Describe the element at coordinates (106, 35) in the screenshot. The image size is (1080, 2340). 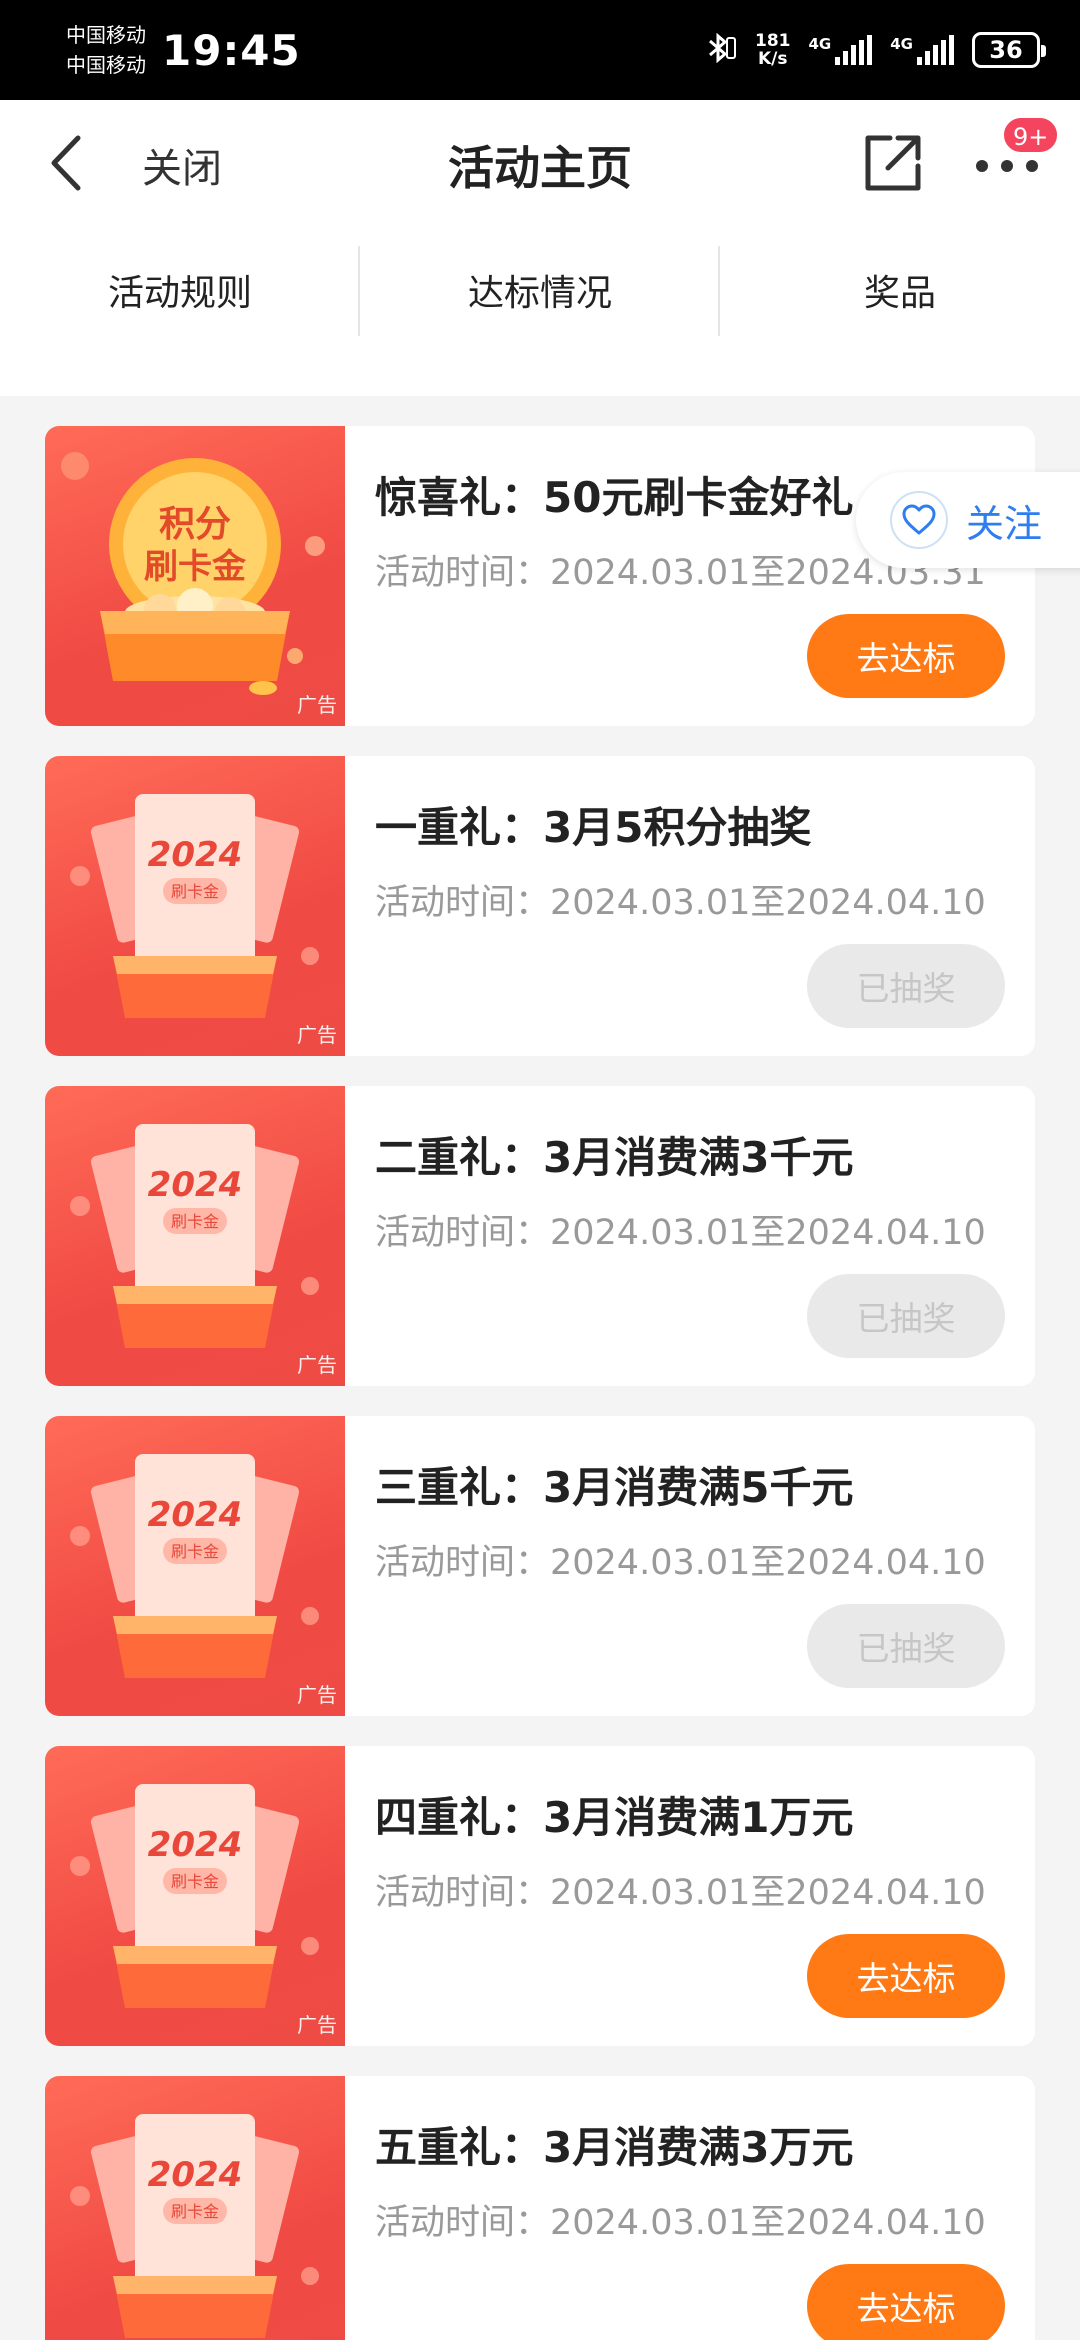
I see `carrier-1: 中国移动` at that location.